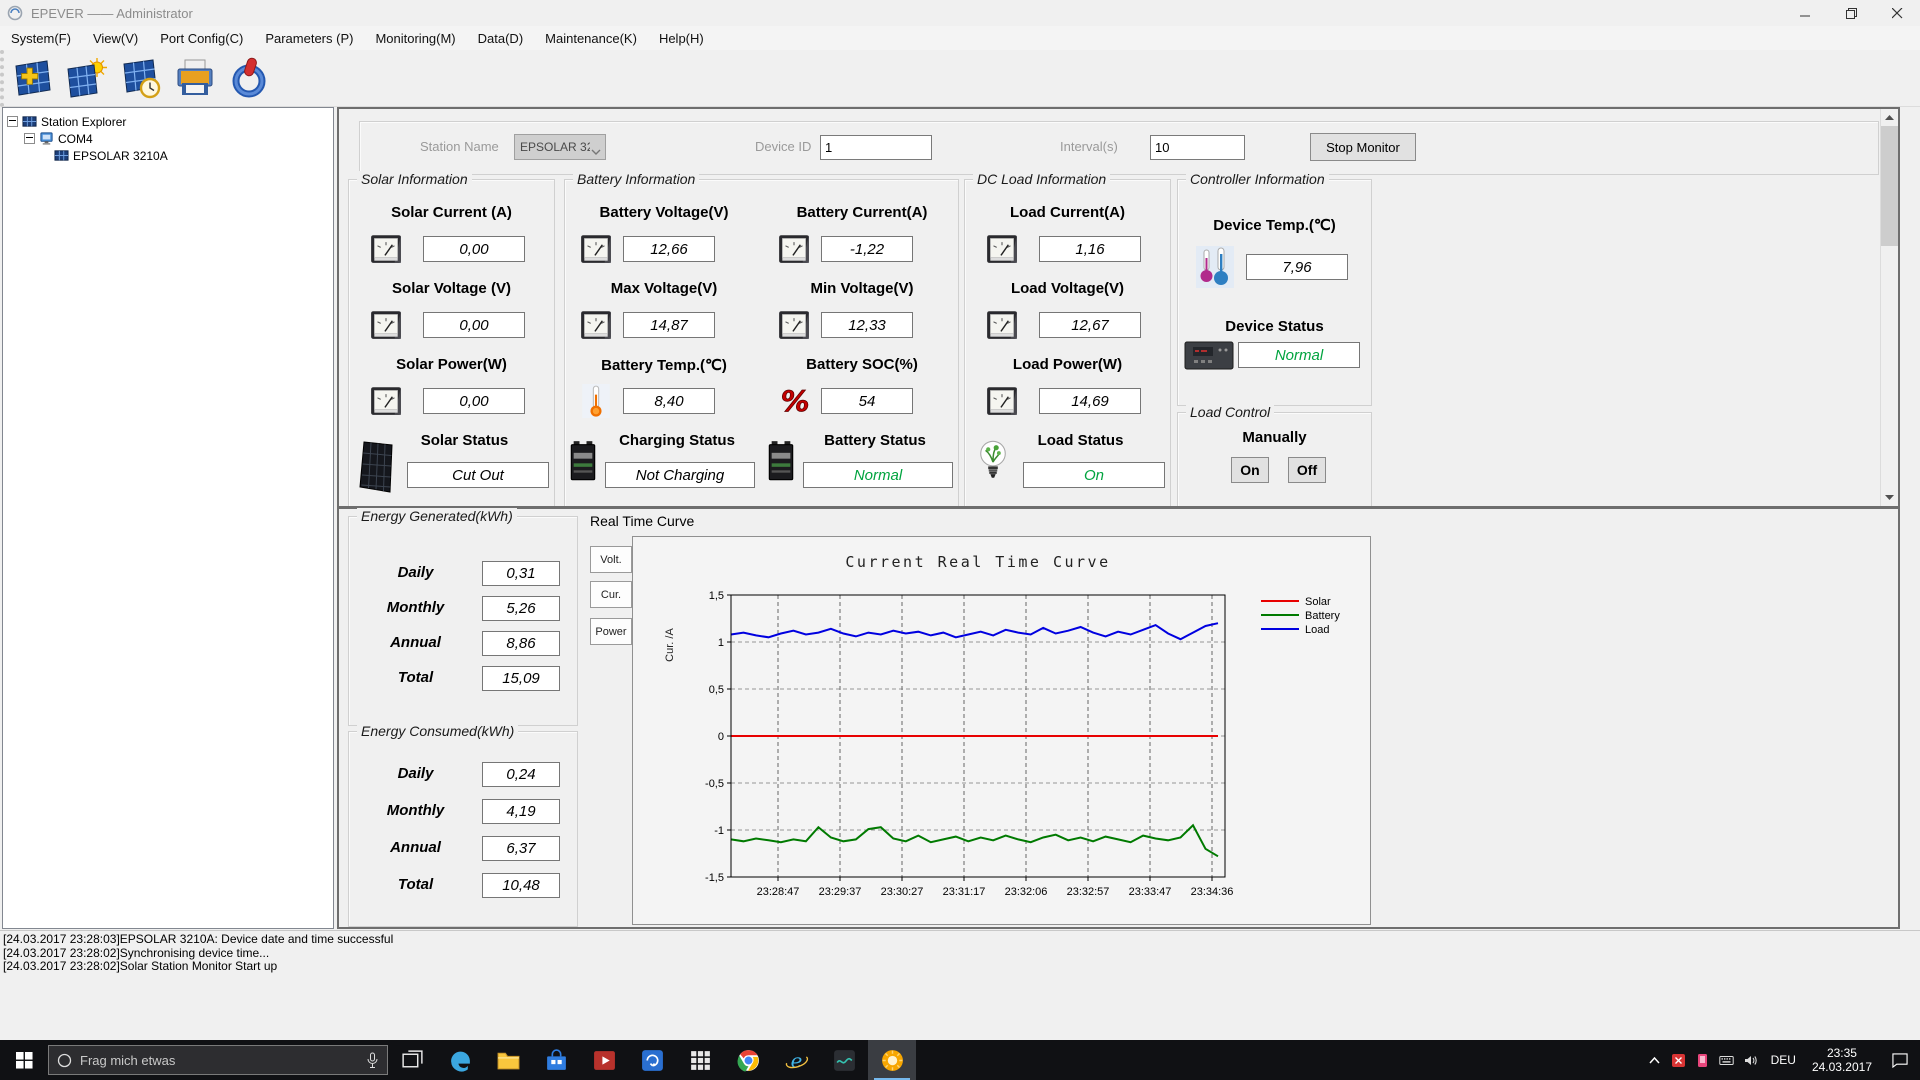  Describe the element at coordinates (1274, 326) in the screenshot. I see `device-status-label: Device Status` at that location.